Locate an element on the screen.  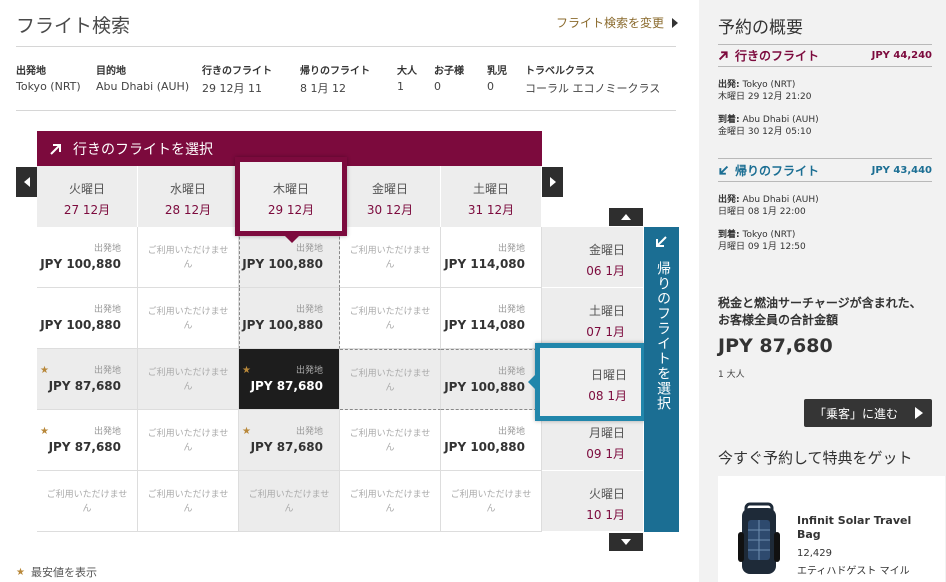
return-day-header: 火曜日 10 1月 is located at coordinates (592, 501).